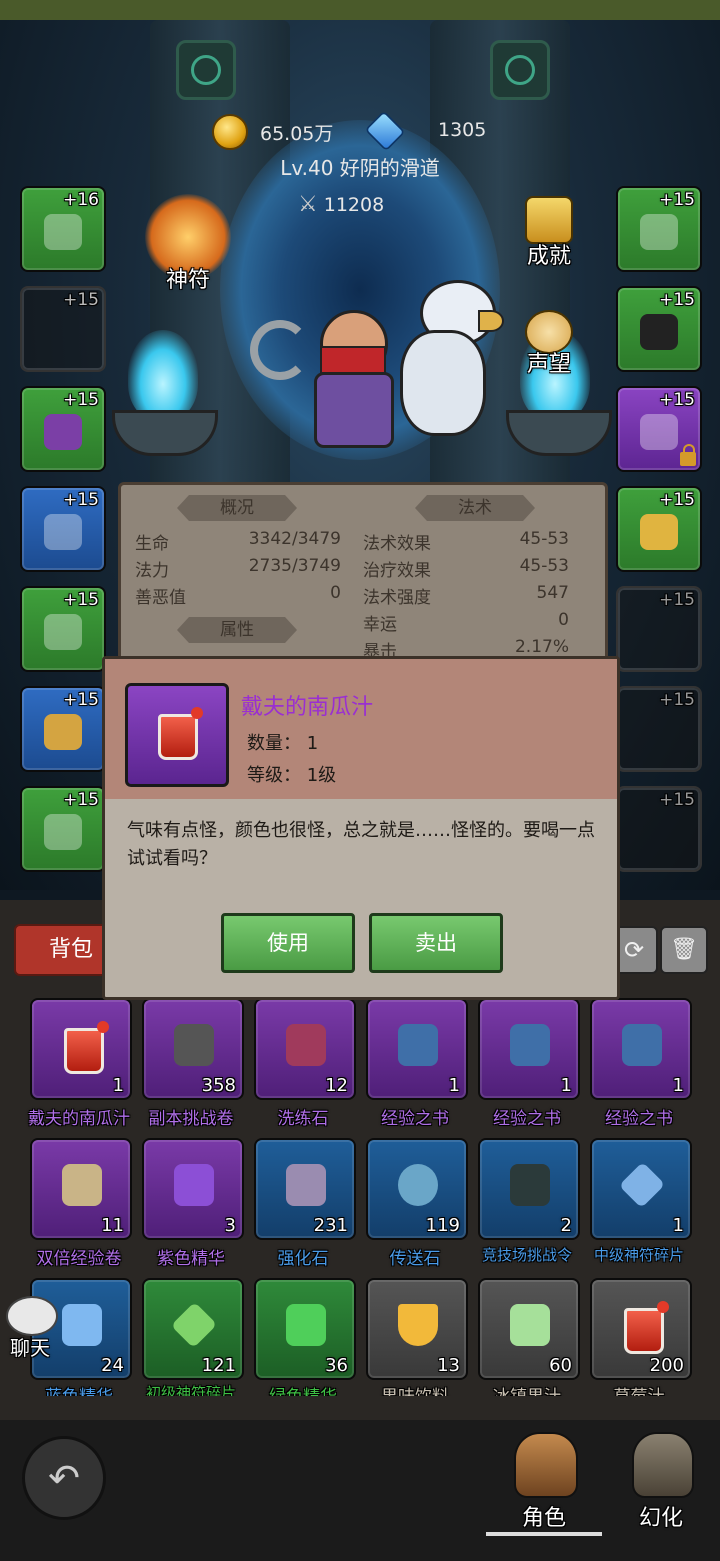  What do you see at coordinates (82, 1185) in the screenshot?
I see `double-exp-scroll-icon` at bounding box center [82, 1185].